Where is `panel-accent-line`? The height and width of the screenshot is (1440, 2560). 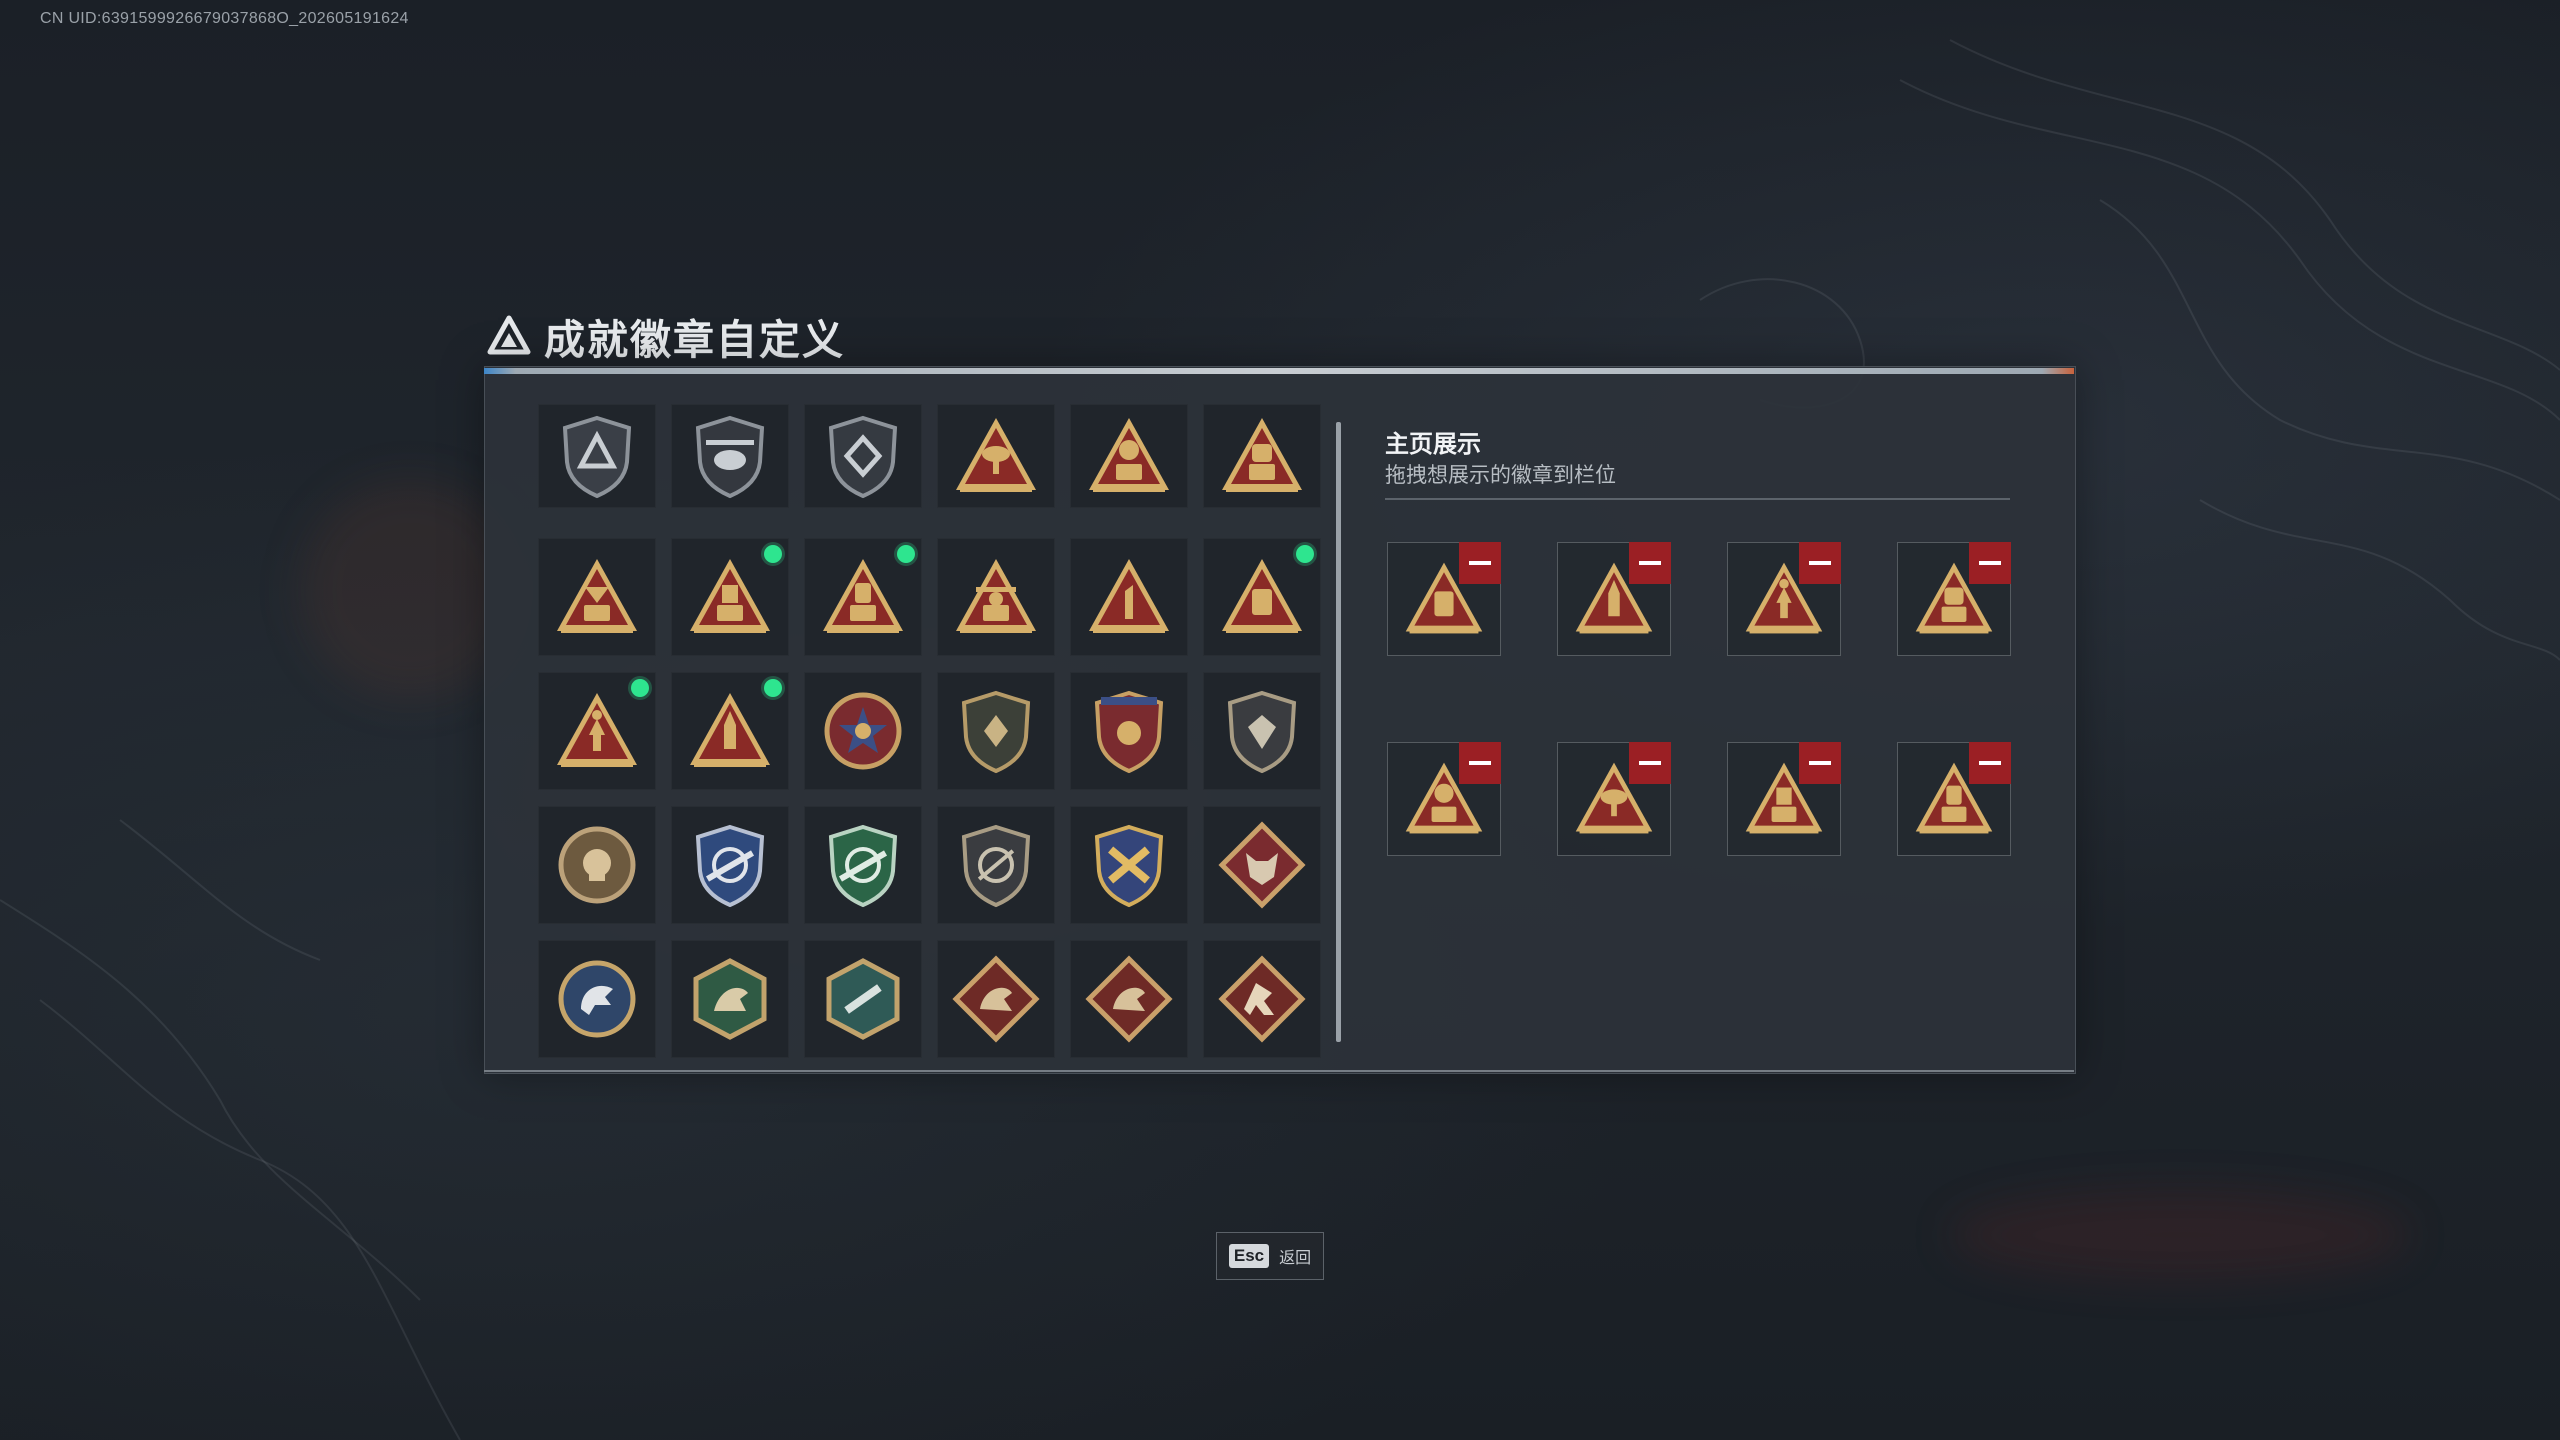
panel-accent-line is located at coordinates (1279, 371).